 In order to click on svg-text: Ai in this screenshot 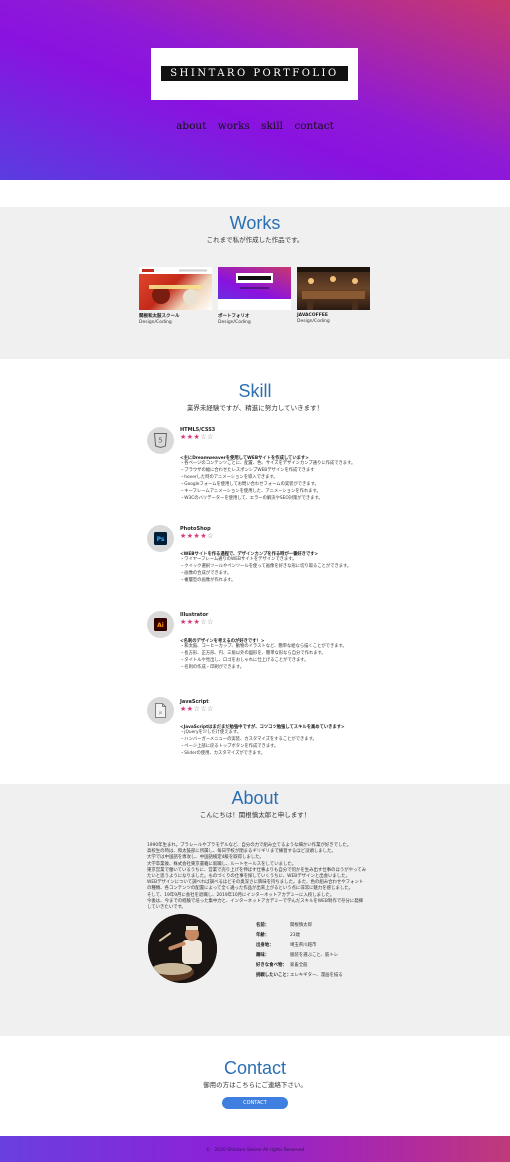, I will do `click(160, 625)`.